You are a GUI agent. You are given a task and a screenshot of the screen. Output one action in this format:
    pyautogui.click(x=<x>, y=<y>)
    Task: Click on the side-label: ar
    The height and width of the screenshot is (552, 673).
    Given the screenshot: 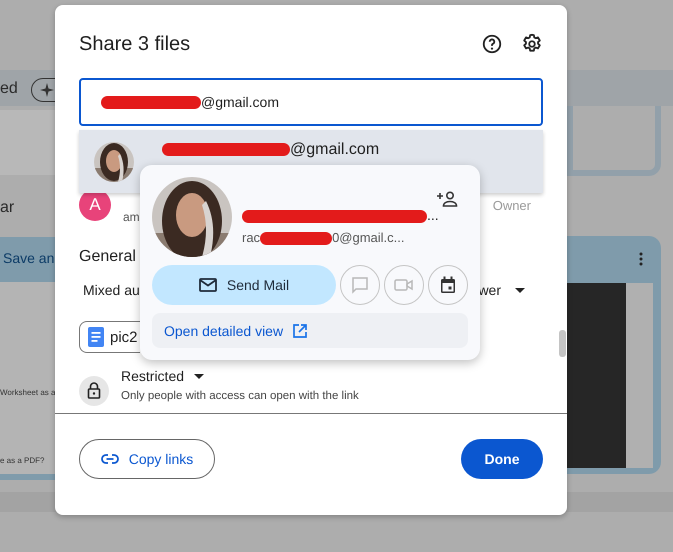 What is the action you would take?
    pyautogui.click(x=7, y=208)
    